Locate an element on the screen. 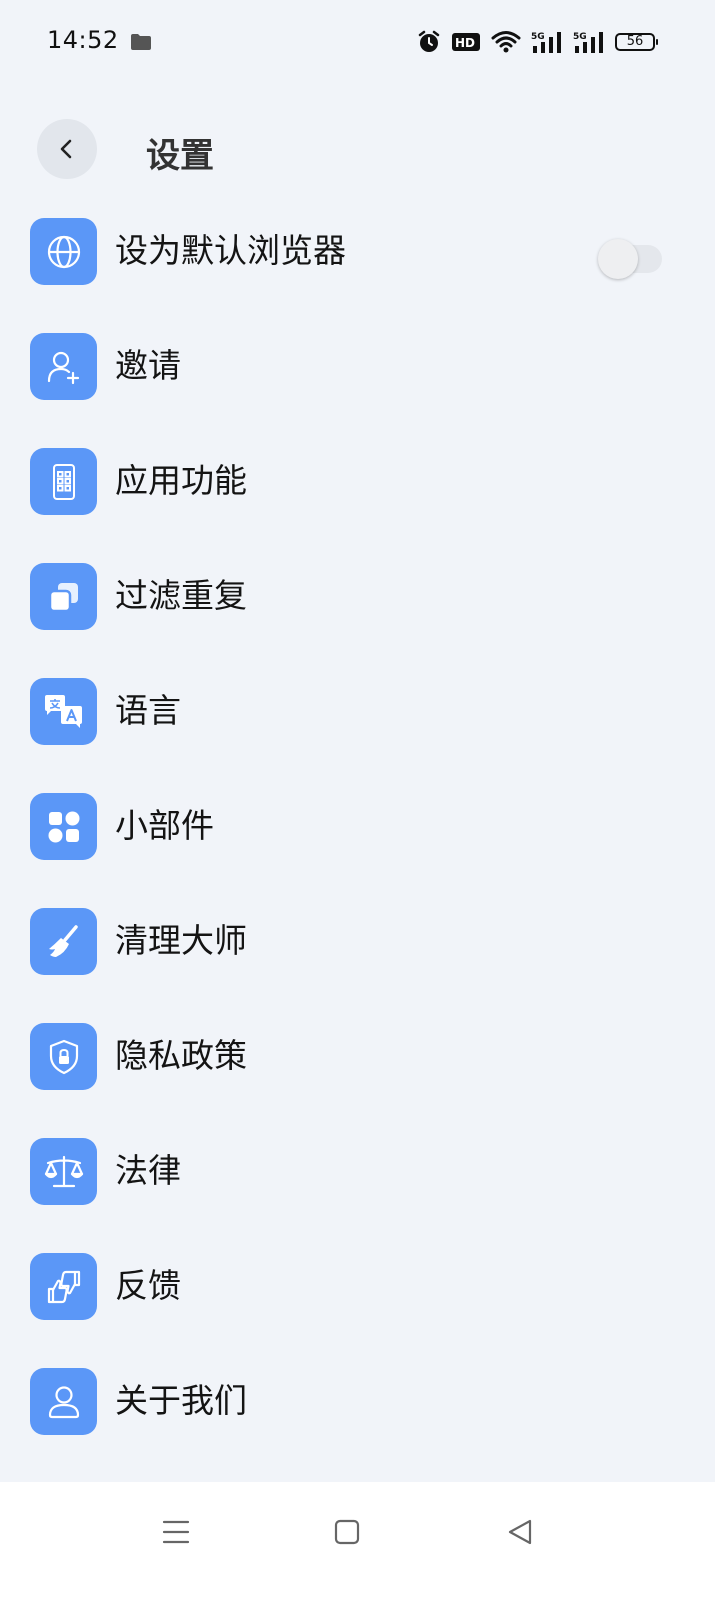  widgets-icon is located at coordinates (63, 826).